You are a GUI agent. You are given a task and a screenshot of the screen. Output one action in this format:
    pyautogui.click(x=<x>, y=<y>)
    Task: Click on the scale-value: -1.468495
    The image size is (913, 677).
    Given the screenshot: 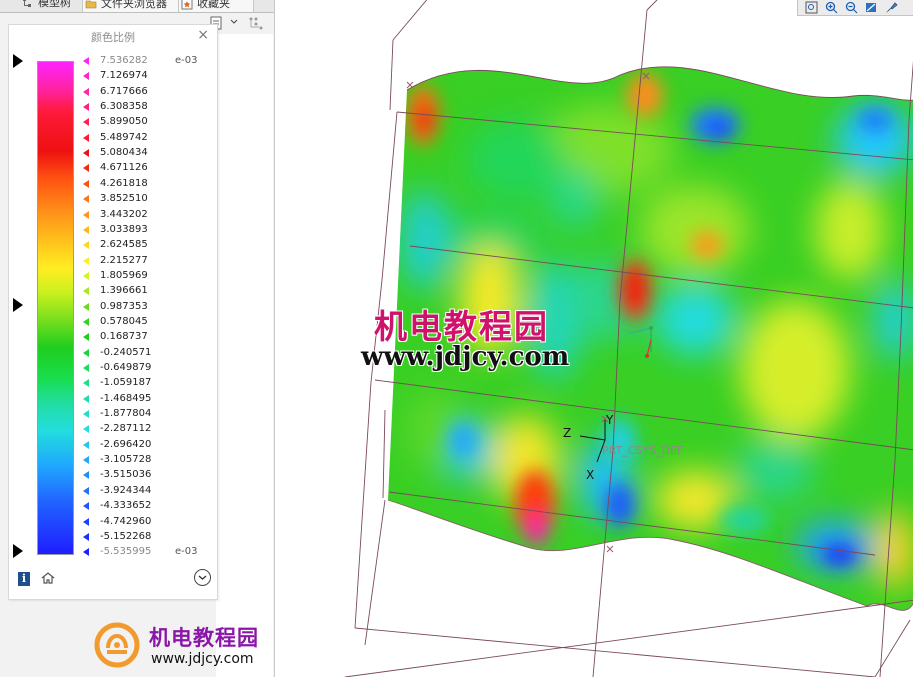 What is the action you would take?
    pyautogui.click(x=126, y=398)
    